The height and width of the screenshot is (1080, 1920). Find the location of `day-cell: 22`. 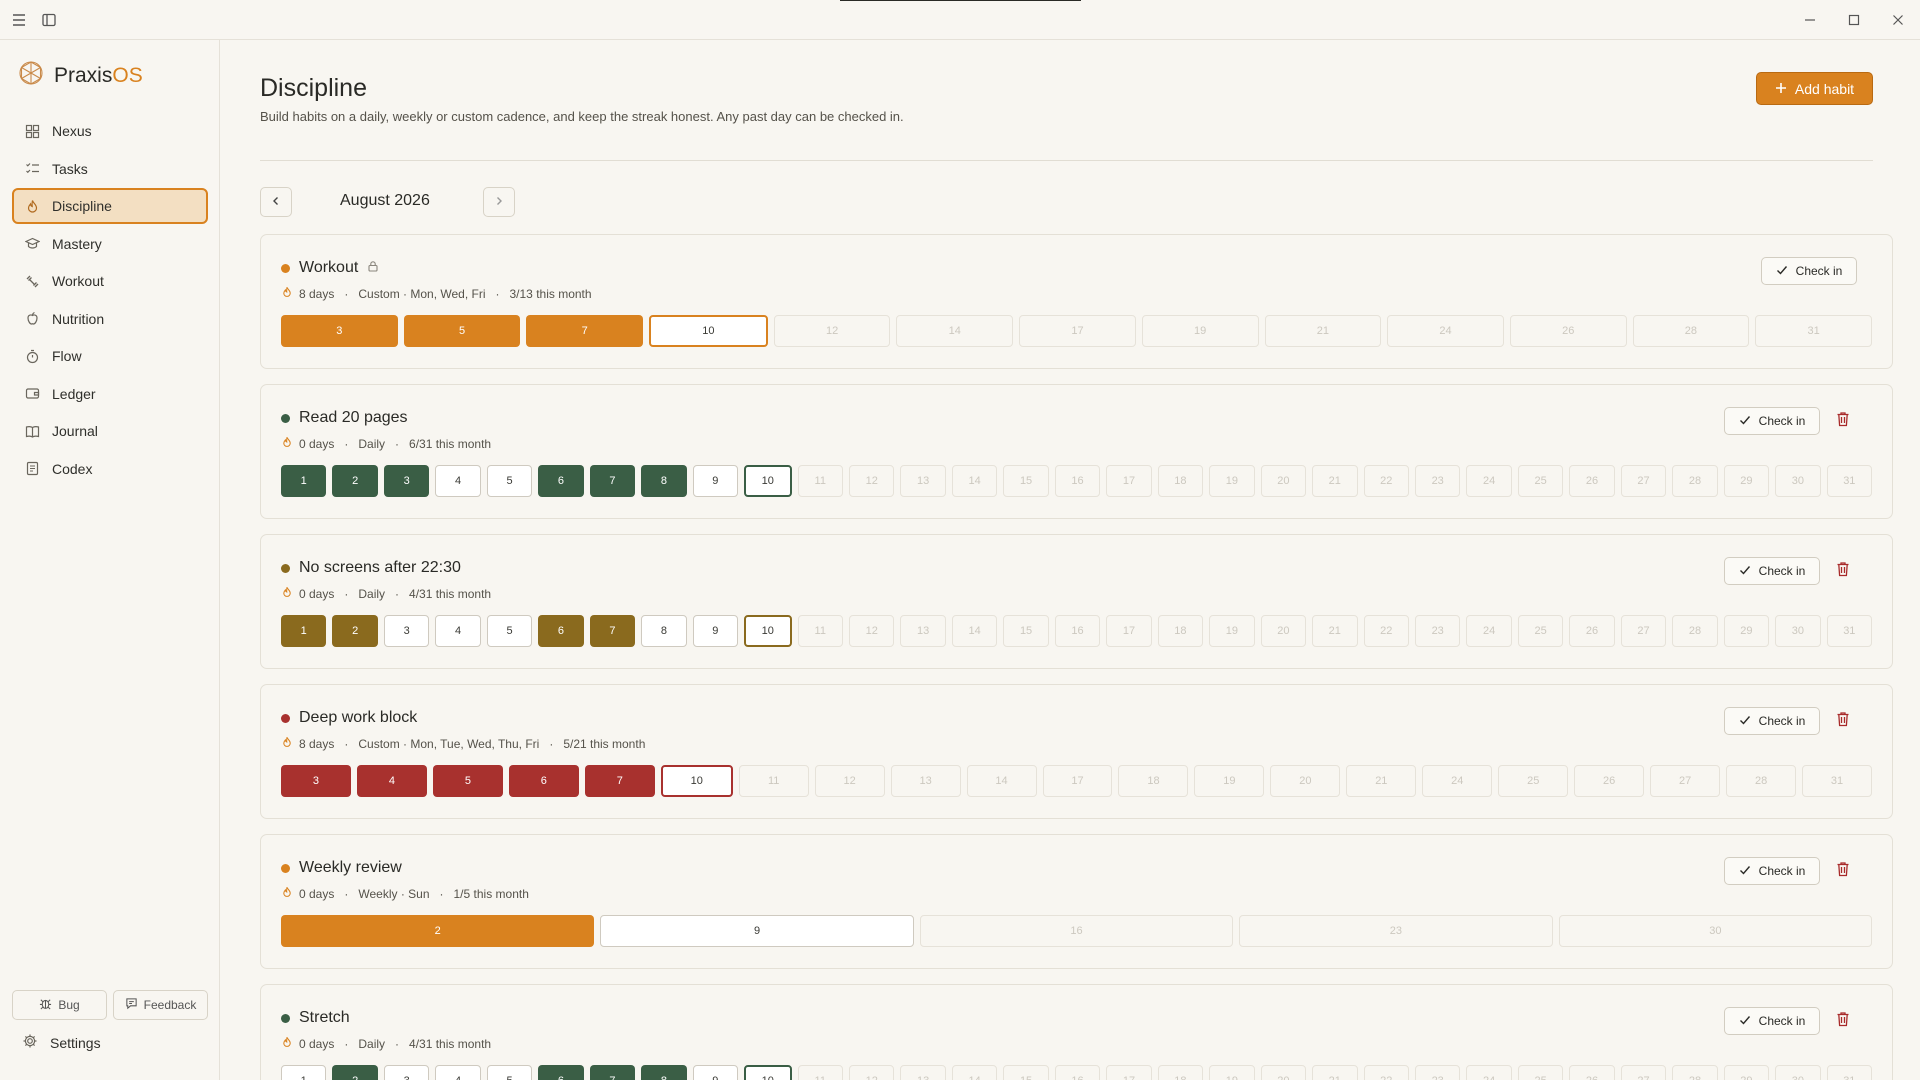

day-cell: 22 is located at coordinates (1386, 631).